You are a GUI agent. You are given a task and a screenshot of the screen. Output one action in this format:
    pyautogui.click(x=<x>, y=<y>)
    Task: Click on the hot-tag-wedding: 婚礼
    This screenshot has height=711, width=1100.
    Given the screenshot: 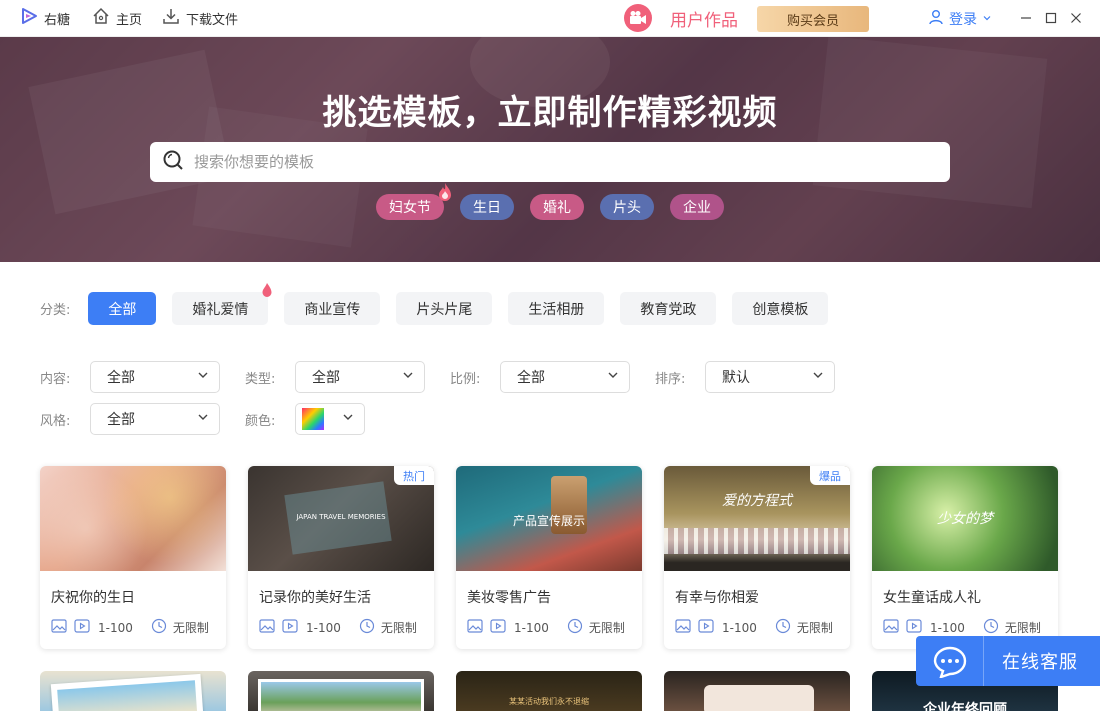 What is the action you would take?
    pyautogui.click(x=557, y=207)
    